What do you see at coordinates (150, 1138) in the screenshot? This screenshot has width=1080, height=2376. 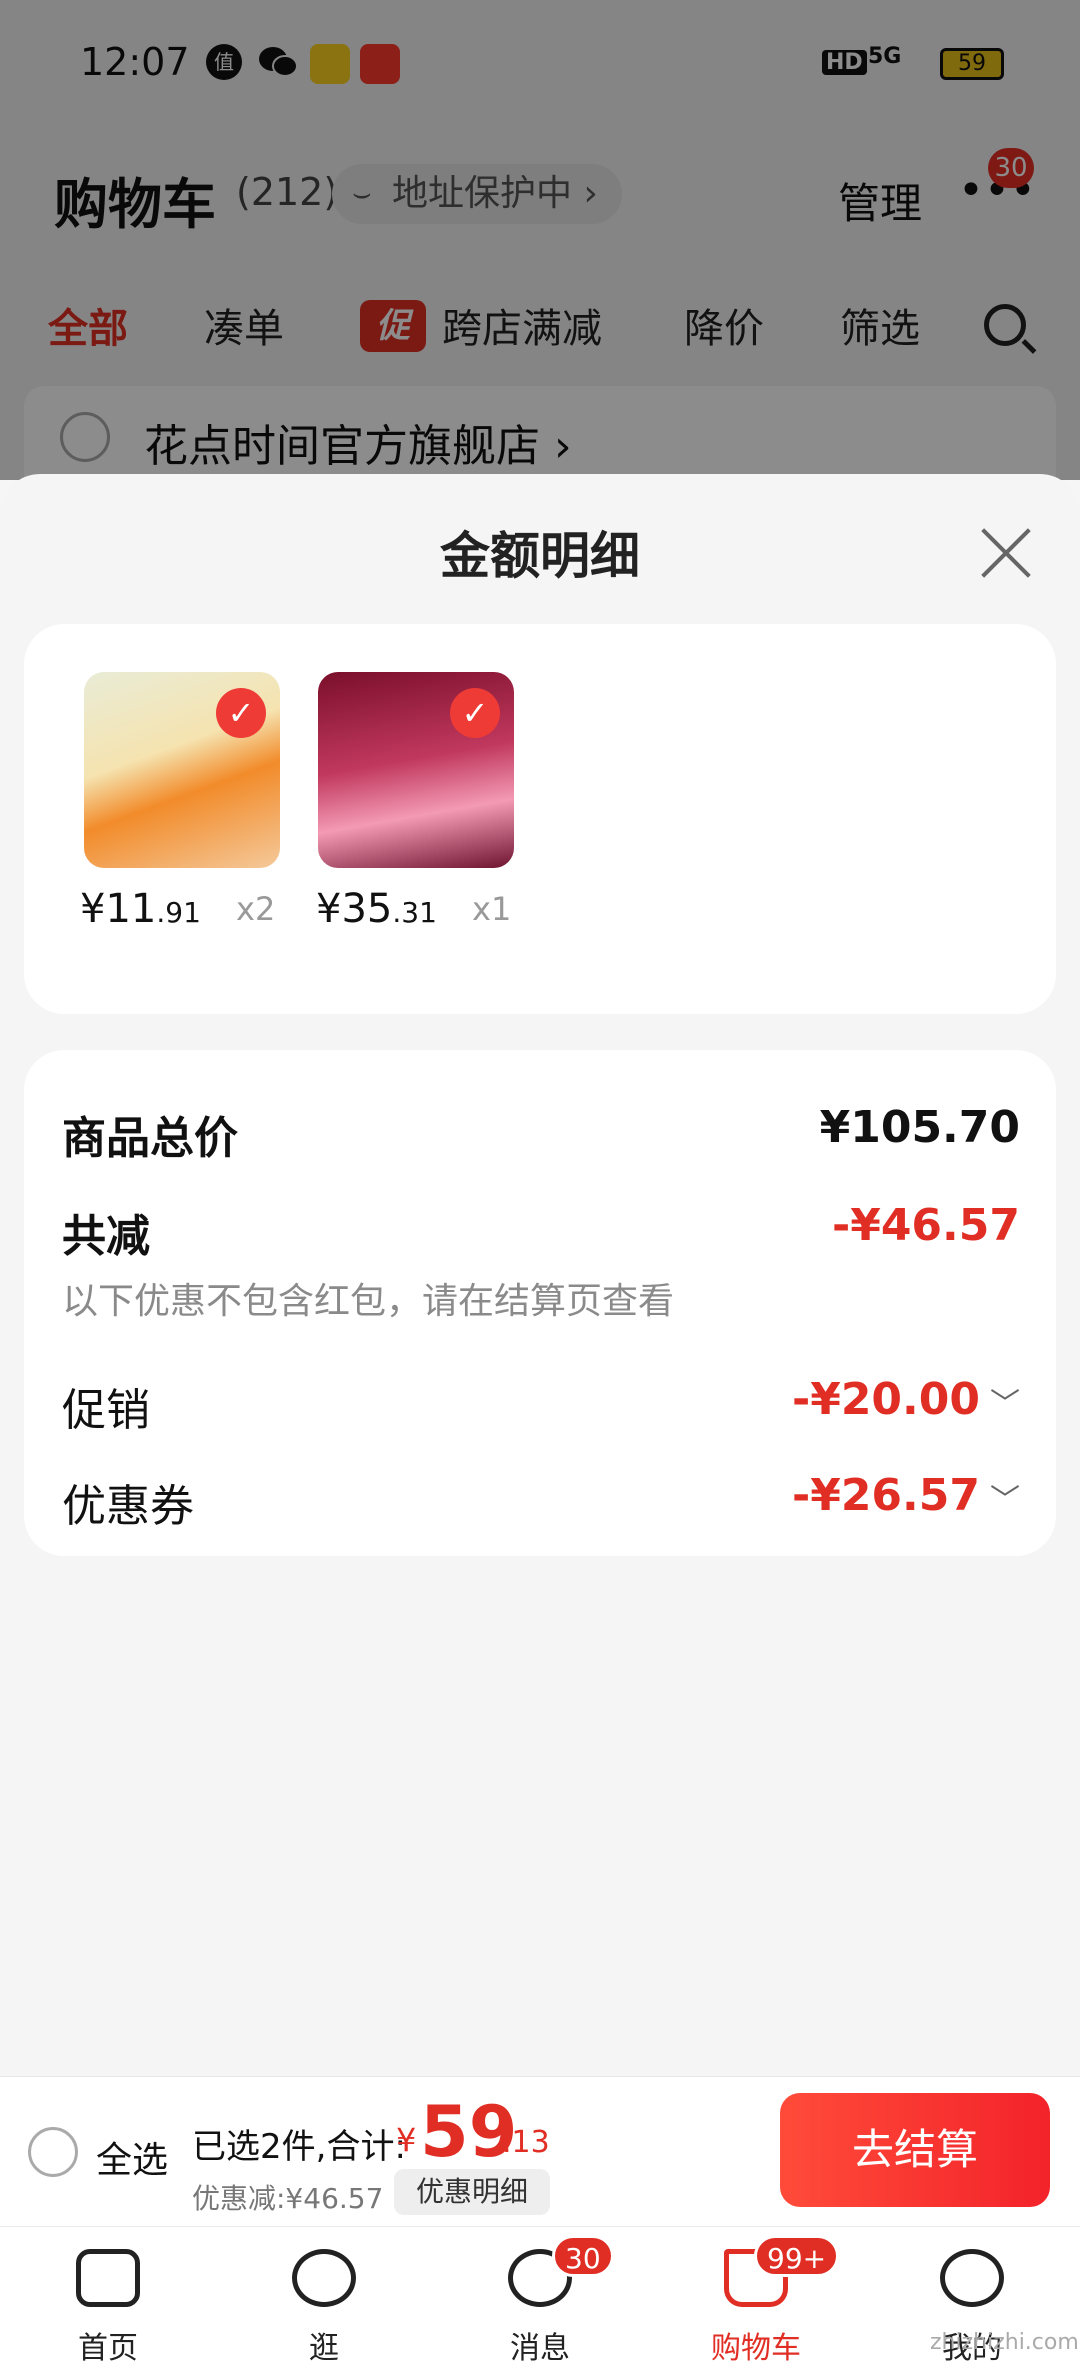 I see `total-label: 商品总价` at bounding box center [150, 1138].